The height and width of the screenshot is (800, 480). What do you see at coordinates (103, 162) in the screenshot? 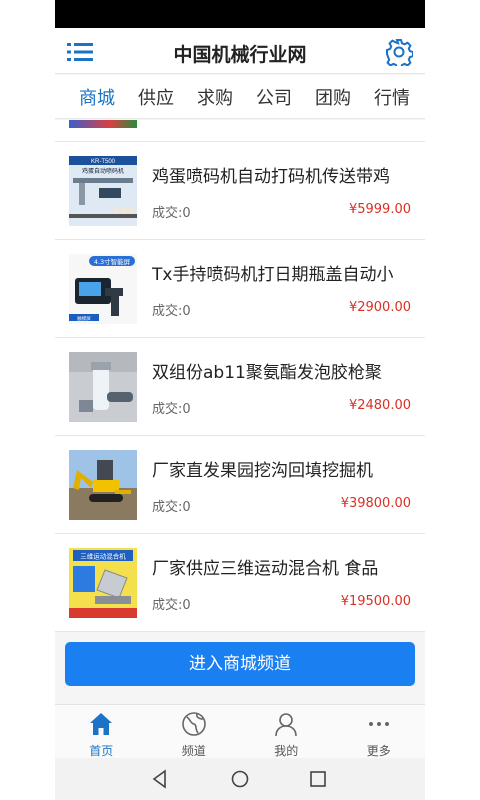
I see `thumb-model-text: KR-T500` at bounding box center [103, 162].